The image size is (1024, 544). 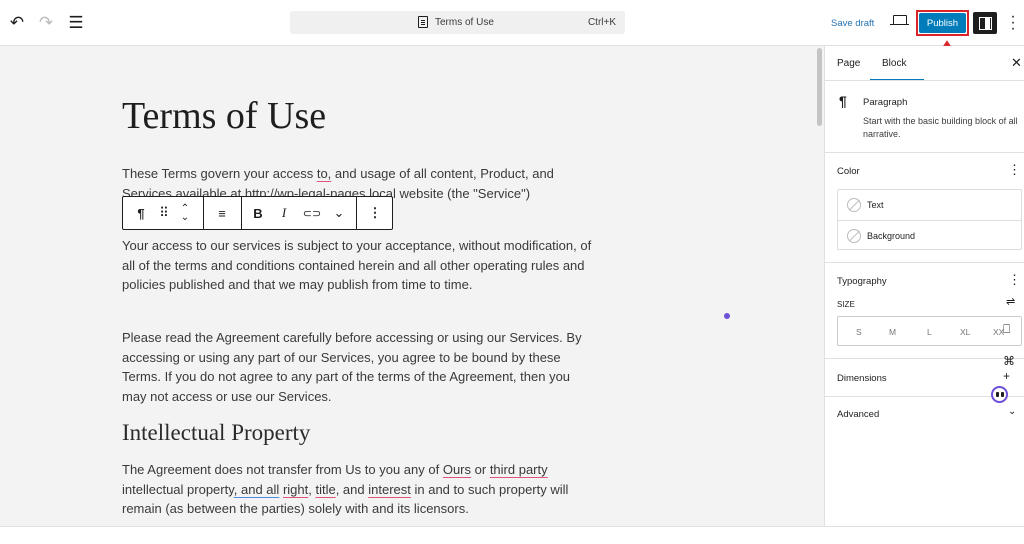 What do you see at coordinates (1009, 361) in the screenshot?
I see `block-icon: ⌘` at bounding box center [1009, 361].